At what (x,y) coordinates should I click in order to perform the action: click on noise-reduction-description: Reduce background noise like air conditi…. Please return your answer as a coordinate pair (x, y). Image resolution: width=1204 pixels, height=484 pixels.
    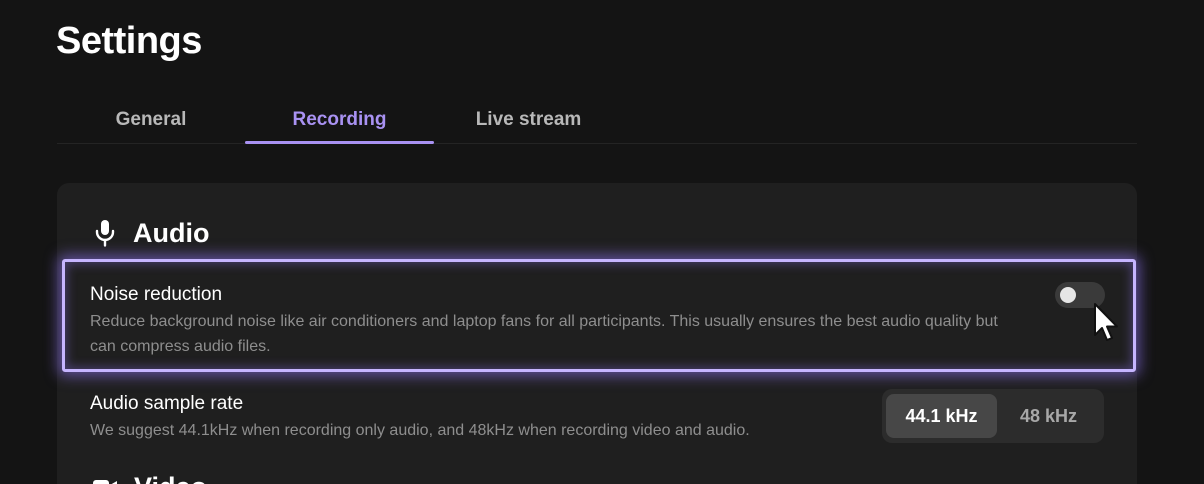
    Looking at the image, I should click on (544, 334).